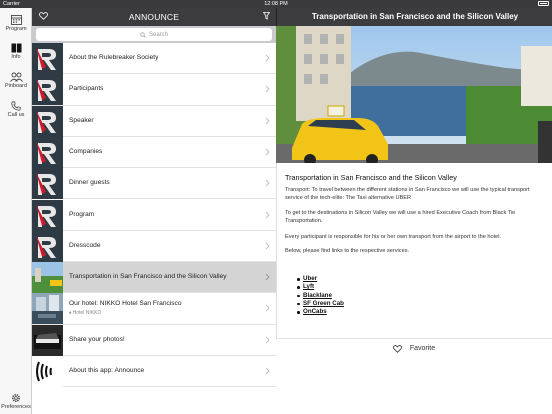 This screenshot has height=414, width=552. What do you see at coordinates (85, 245) in the screenshot?
I see `list-item-label: Dresscode` at bounding box center [85, 245].